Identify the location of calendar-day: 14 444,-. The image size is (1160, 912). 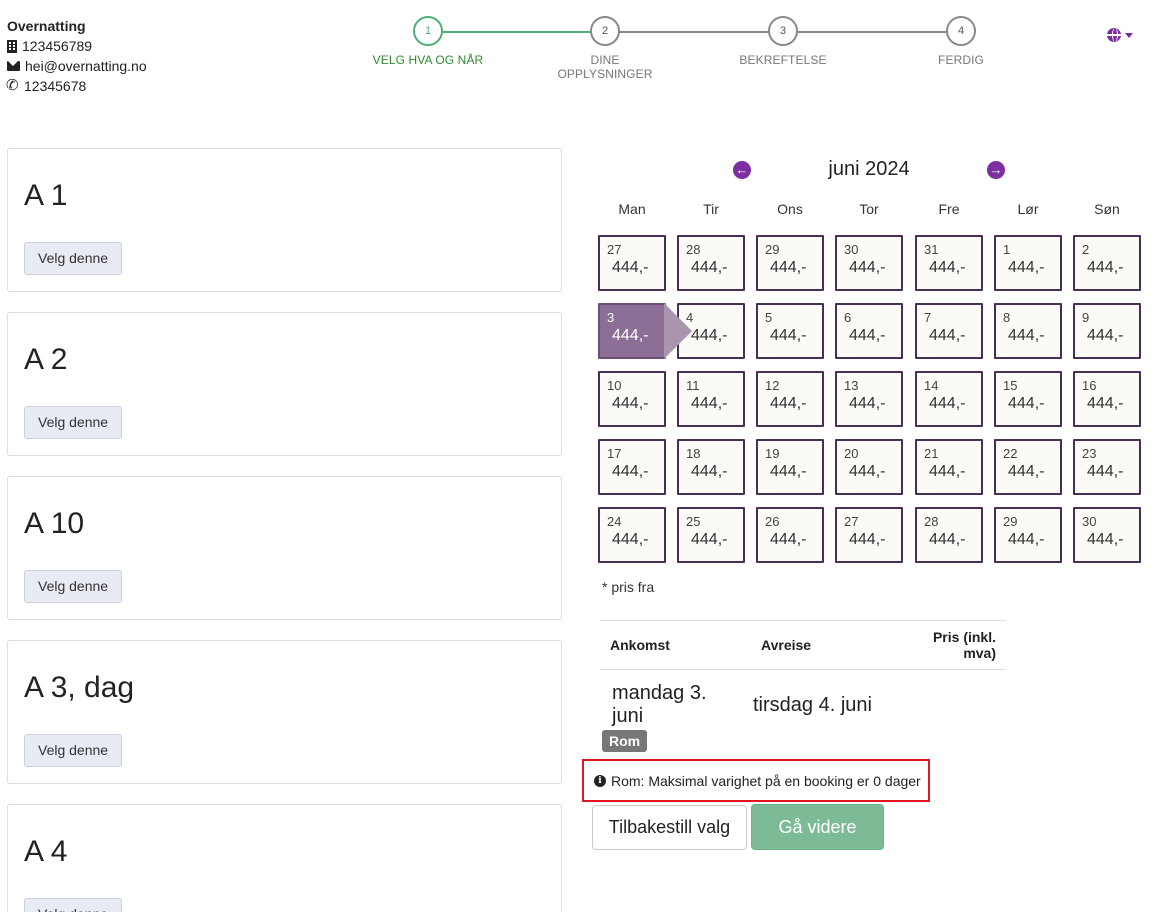
(949, 399).